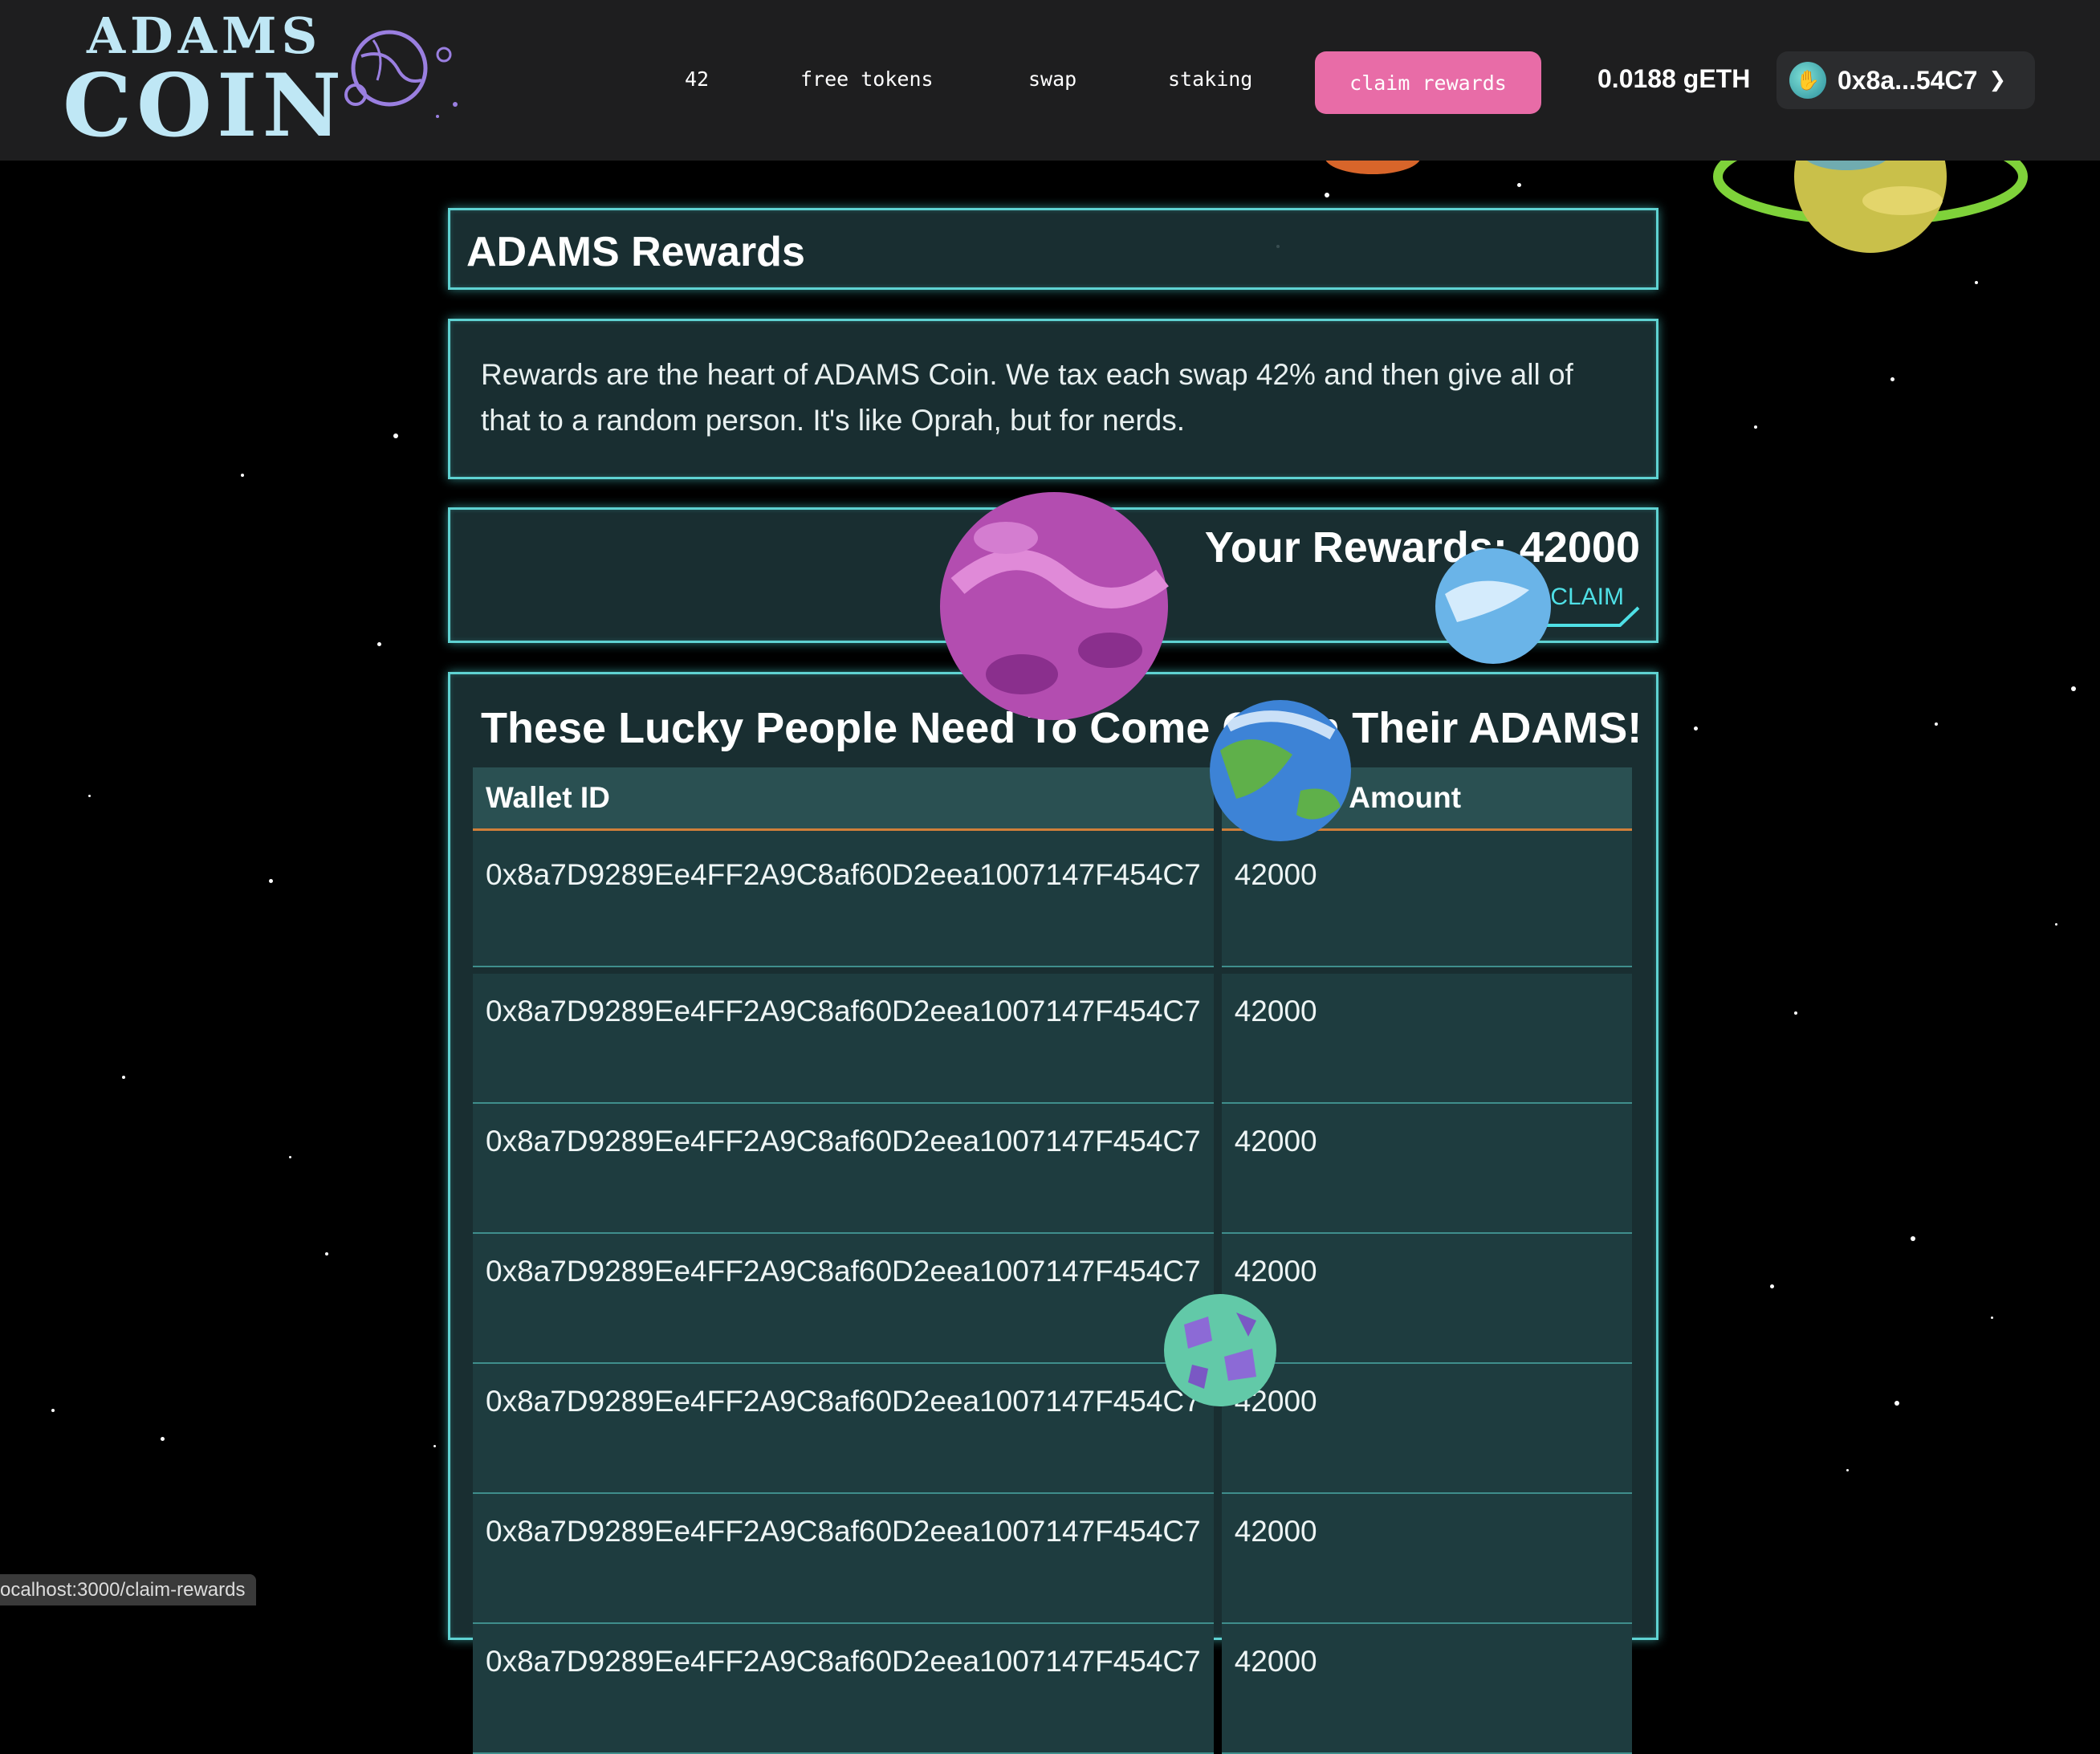 The image size is (2100, 1754). Describe the element at coordinates (697, 79) in the screenshot. I see `nav-link-42: 42` at that location.